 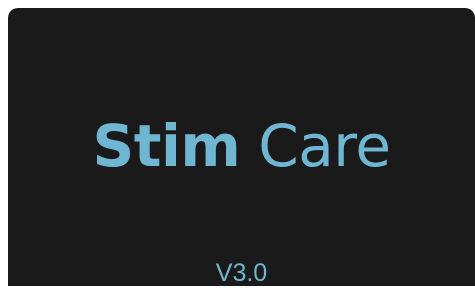 I want to click on logo-word-stim: Stim, so click(x=166, y=146).